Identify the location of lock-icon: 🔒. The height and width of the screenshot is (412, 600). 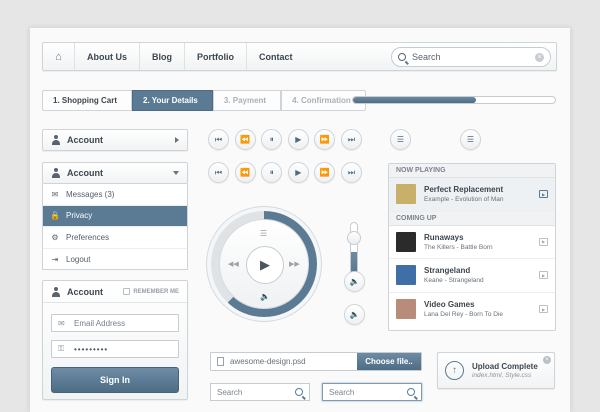
(55, 216).